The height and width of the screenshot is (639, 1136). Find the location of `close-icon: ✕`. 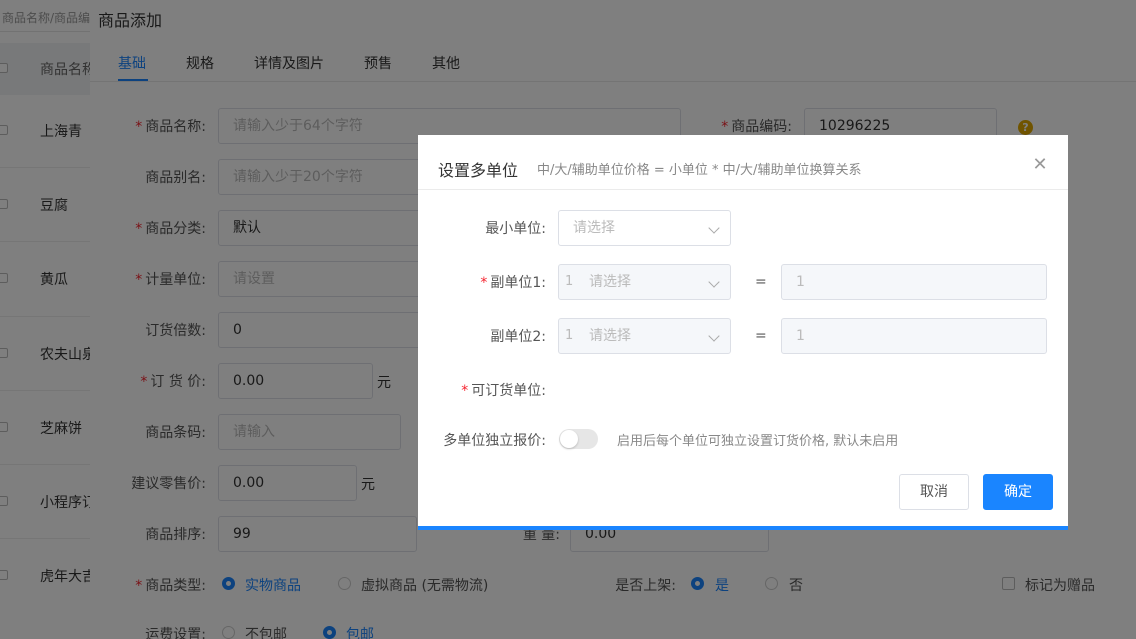

close-icon: ✕ is located at coordinates (1040, 165).